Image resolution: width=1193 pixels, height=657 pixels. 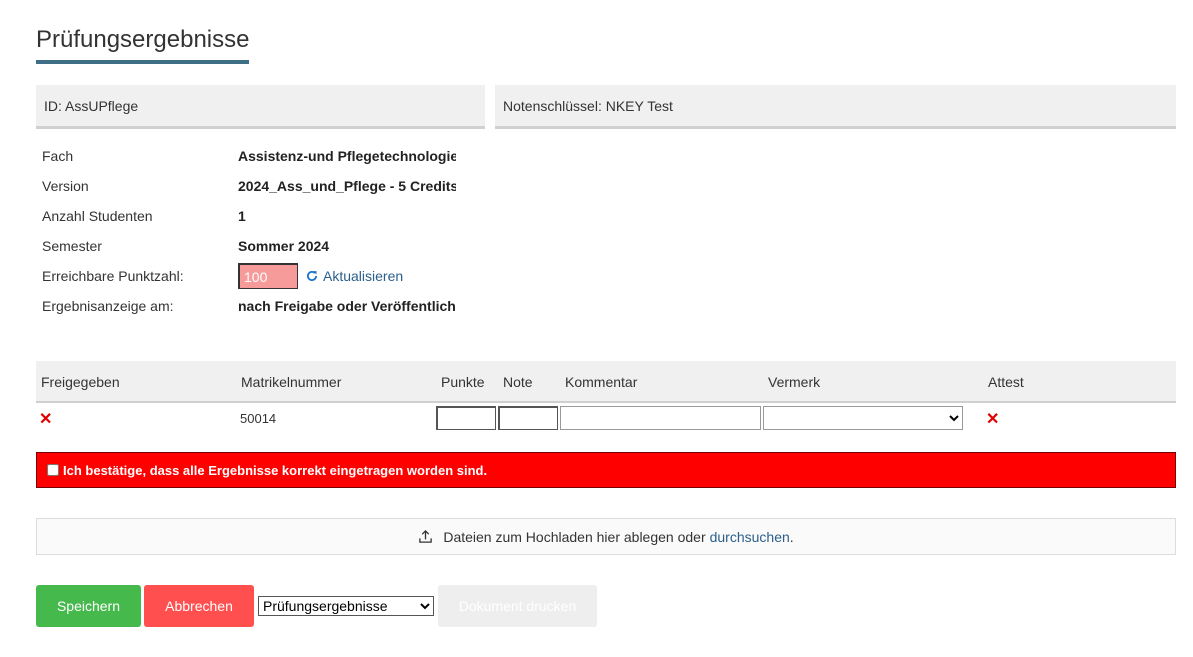 I want to click on info-row-fach: Fach Assistenz-und Pflegetechnologie, so click(x=246, y=156).